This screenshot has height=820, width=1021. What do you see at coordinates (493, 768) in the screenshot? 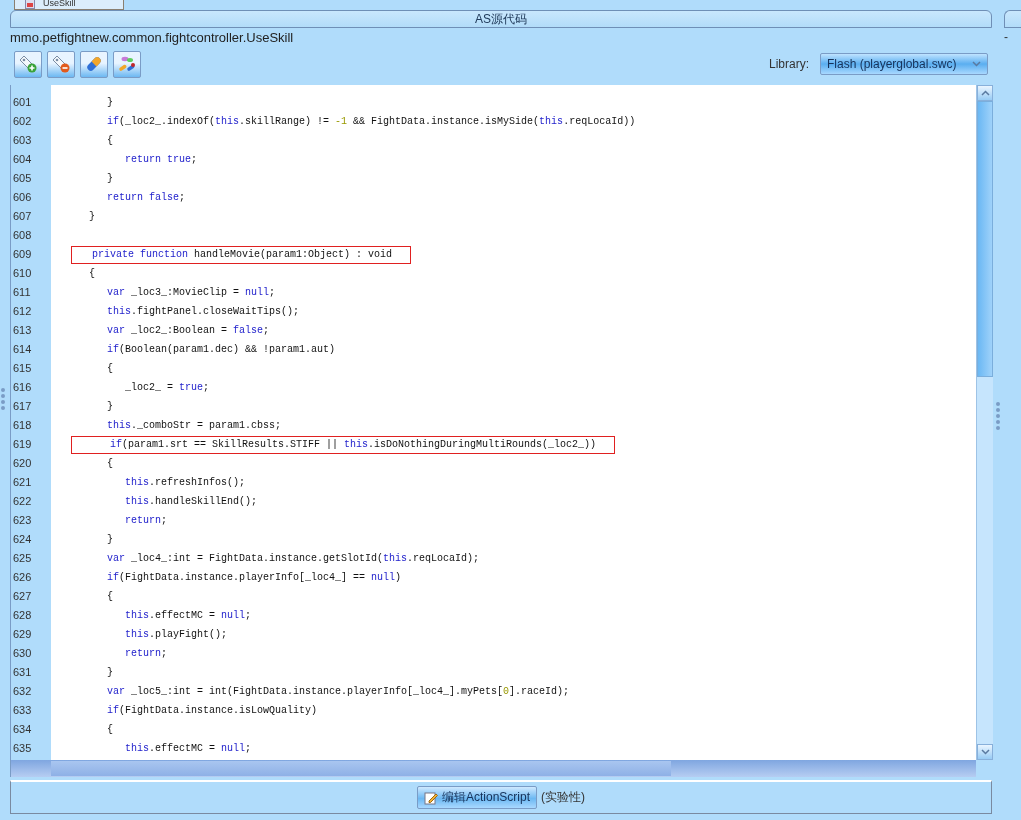
I see `horizontal-scrollbar` at bounding box center [493, 768].